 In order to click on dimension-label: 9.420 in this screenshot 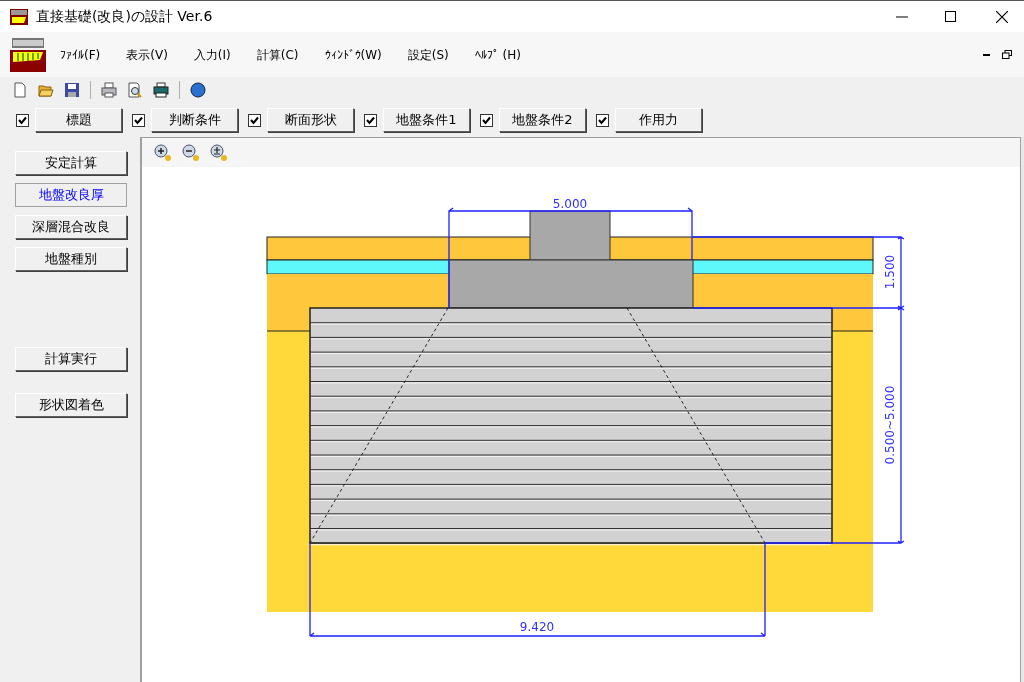, I will do `click(537, 627)`.